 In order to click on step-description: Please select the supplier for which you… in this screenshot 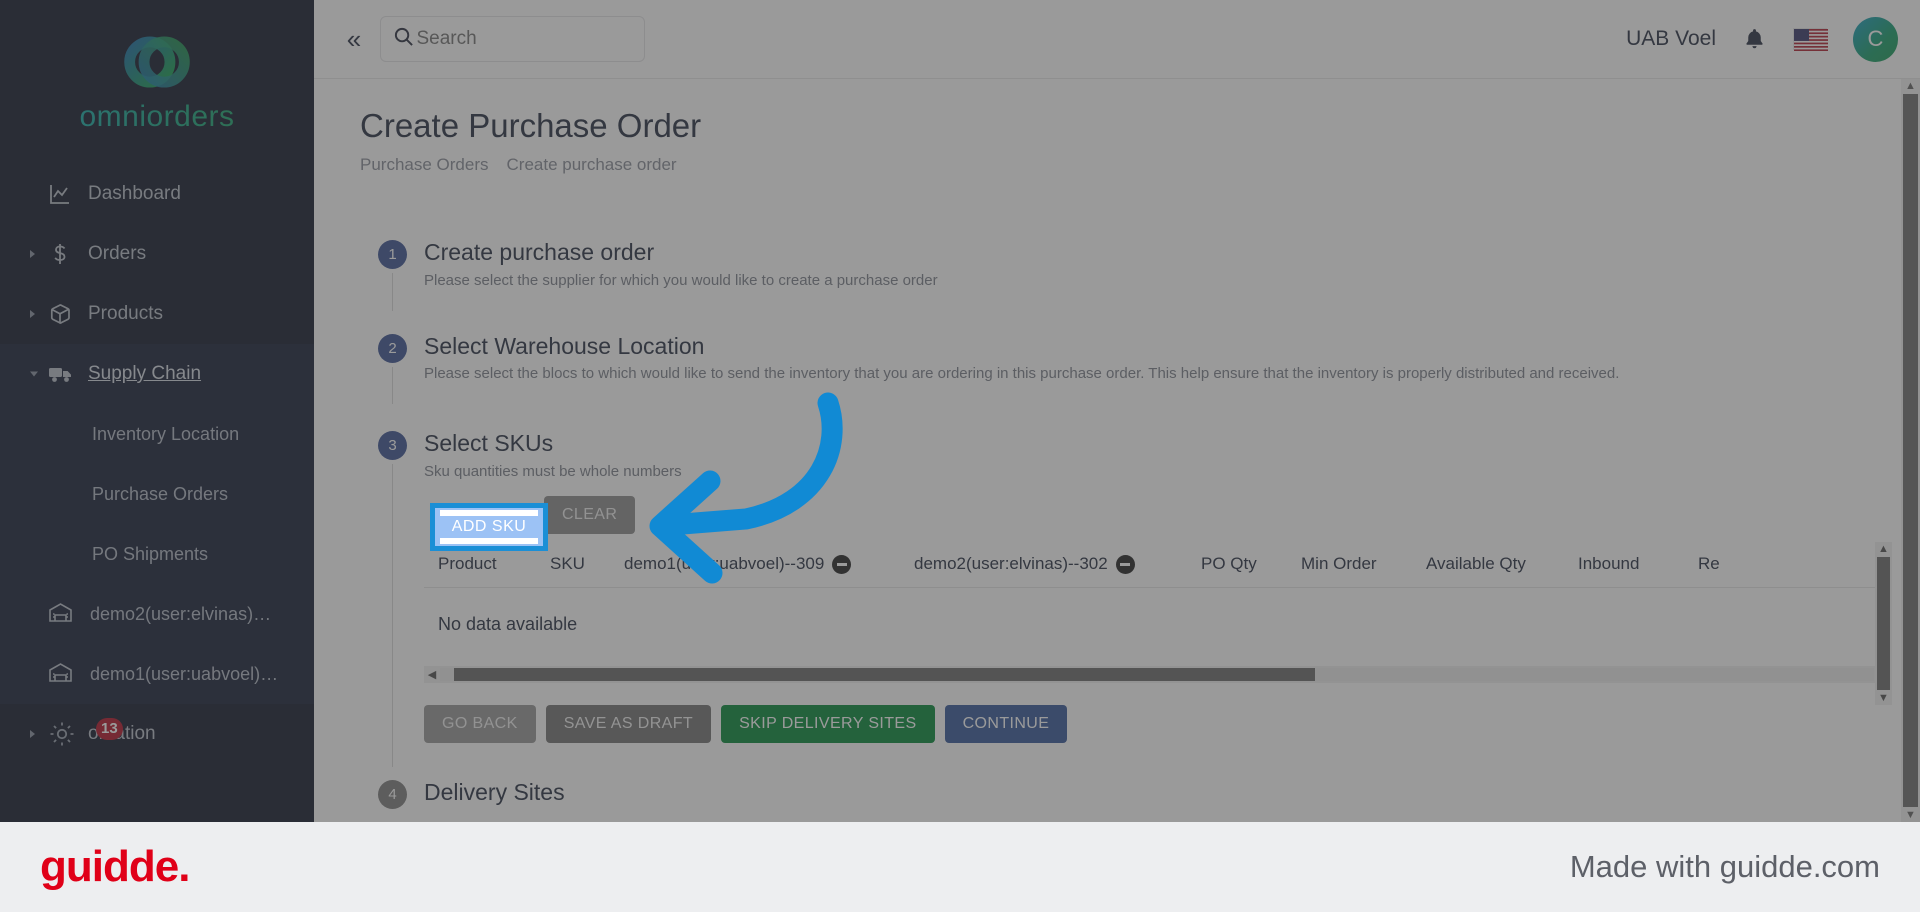, I will do `click(681, 280)`.